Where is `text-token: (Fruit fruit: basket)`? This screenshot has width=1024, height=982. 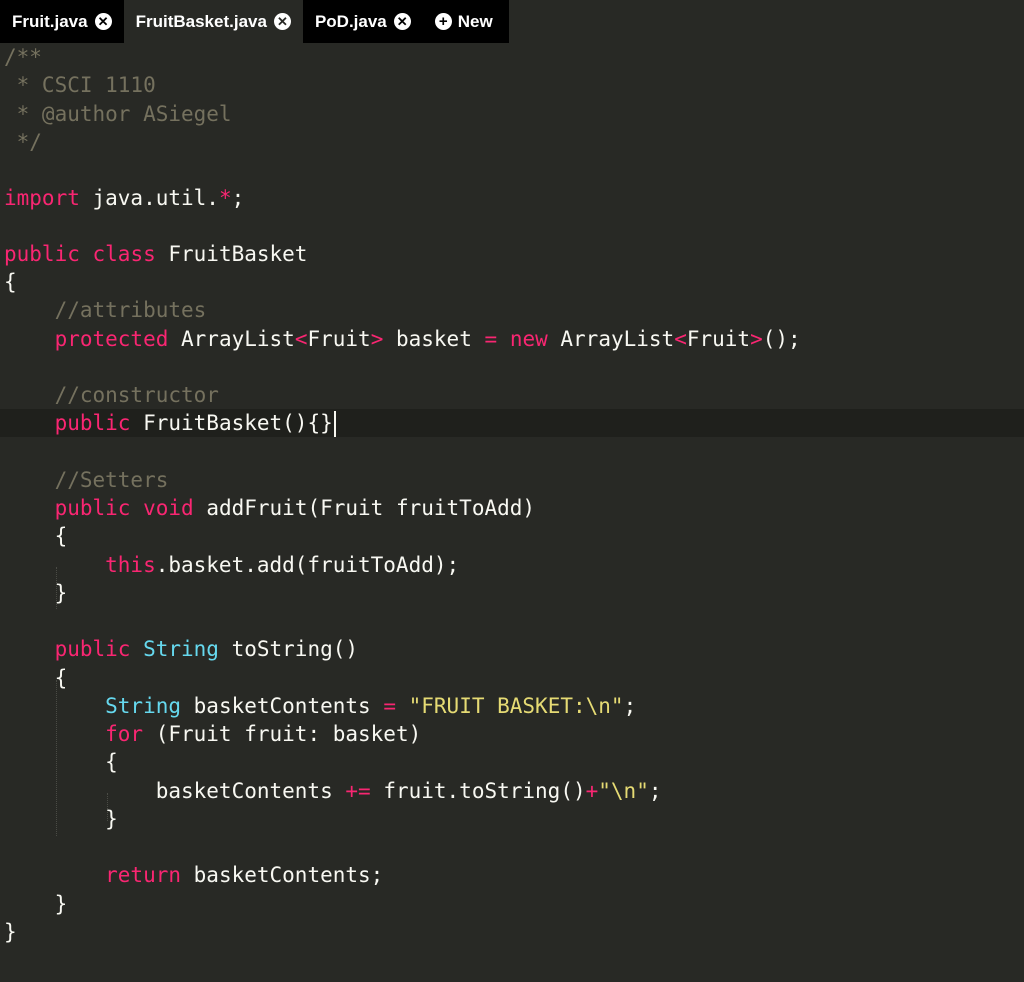 text-token: (Fruit fruit: basket) is located at coordinates (282, 734).